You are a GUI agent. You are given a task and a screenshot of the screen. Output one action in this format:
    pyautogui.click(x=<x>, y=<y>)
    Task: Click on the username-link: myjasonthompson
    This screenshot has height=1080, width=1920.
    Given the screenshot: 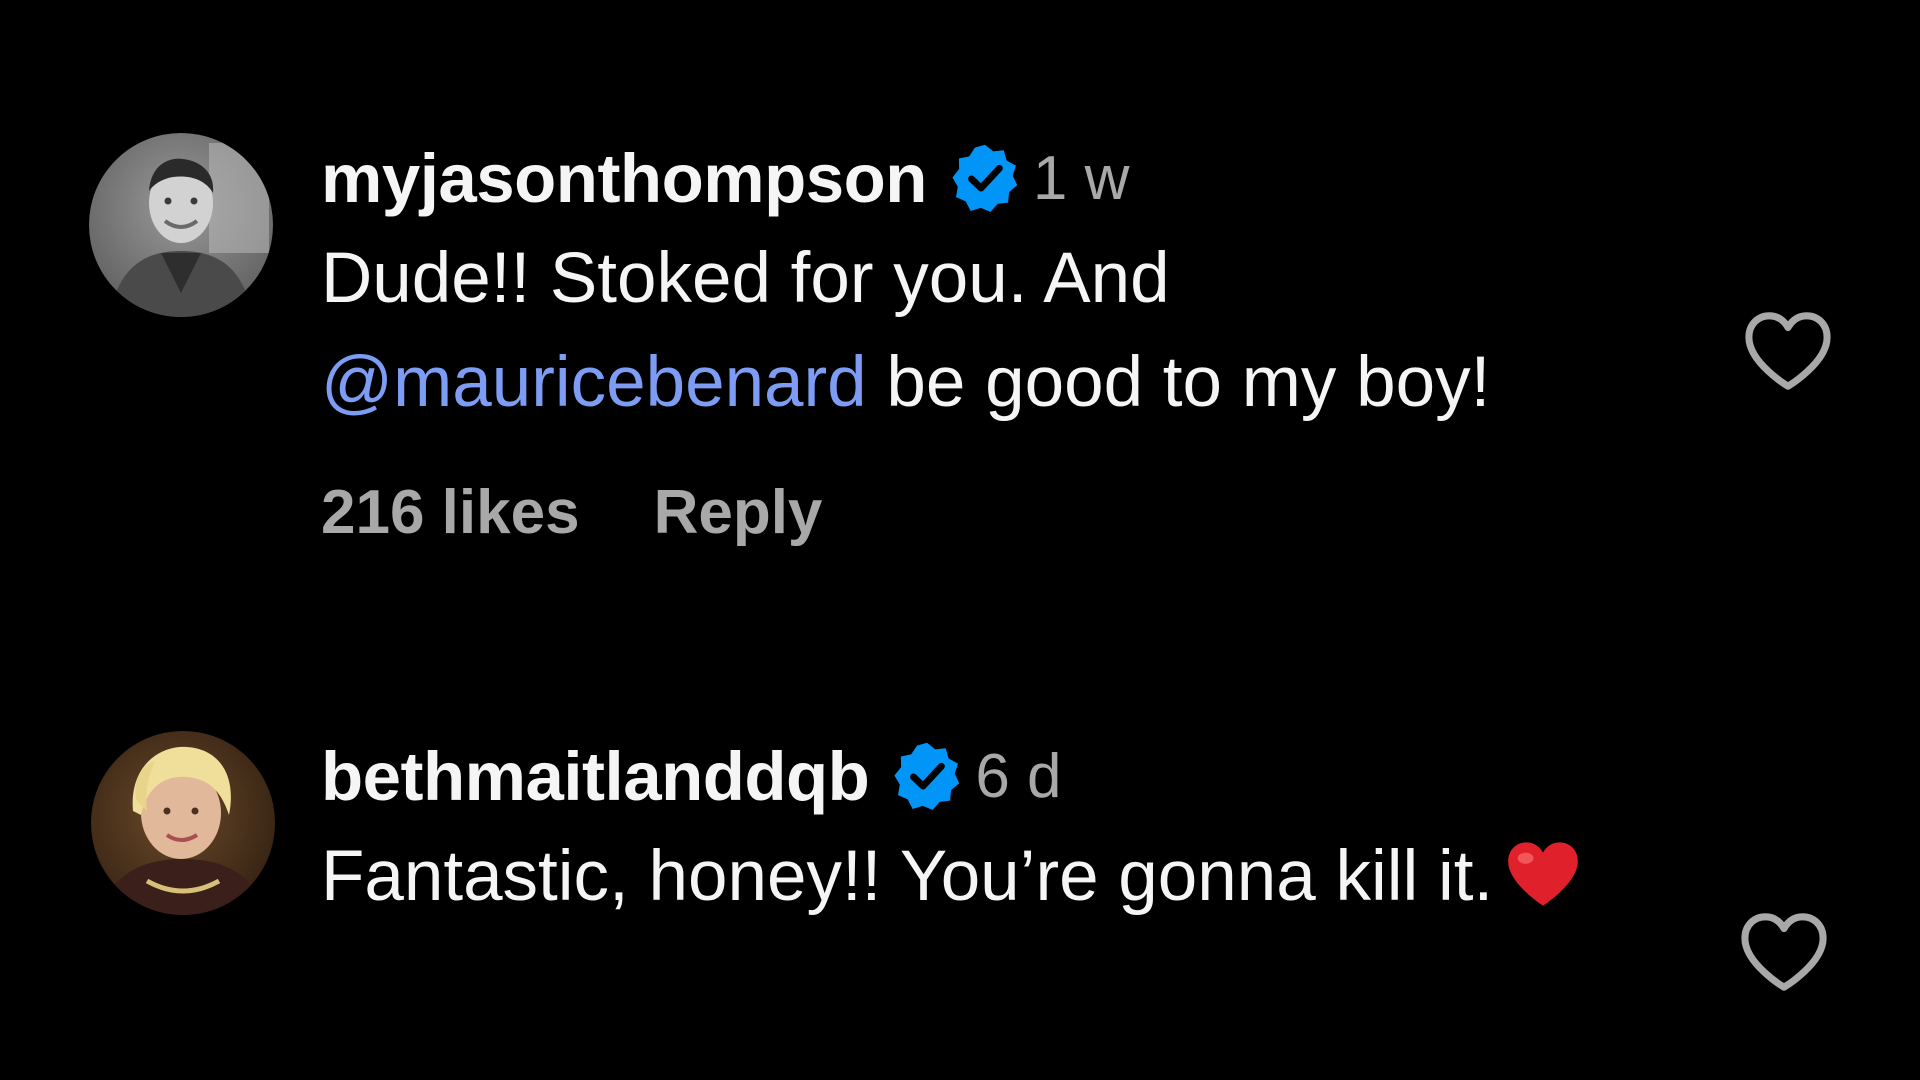 What is the action you would take?
    pyautogui.click(x=624, y=178)
    